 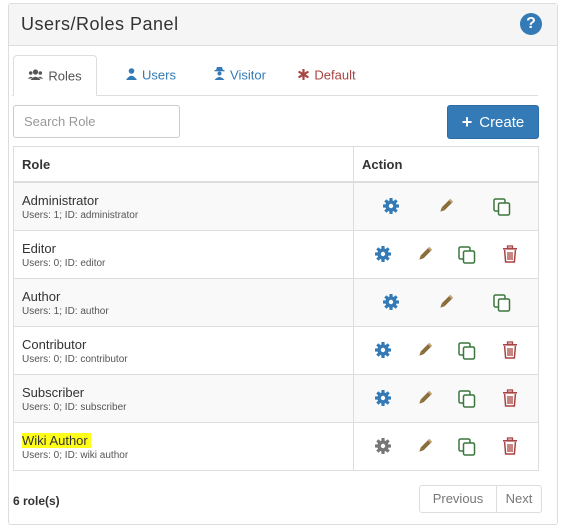 I want to click on tab-users: Users, so click(x=151, y=75).